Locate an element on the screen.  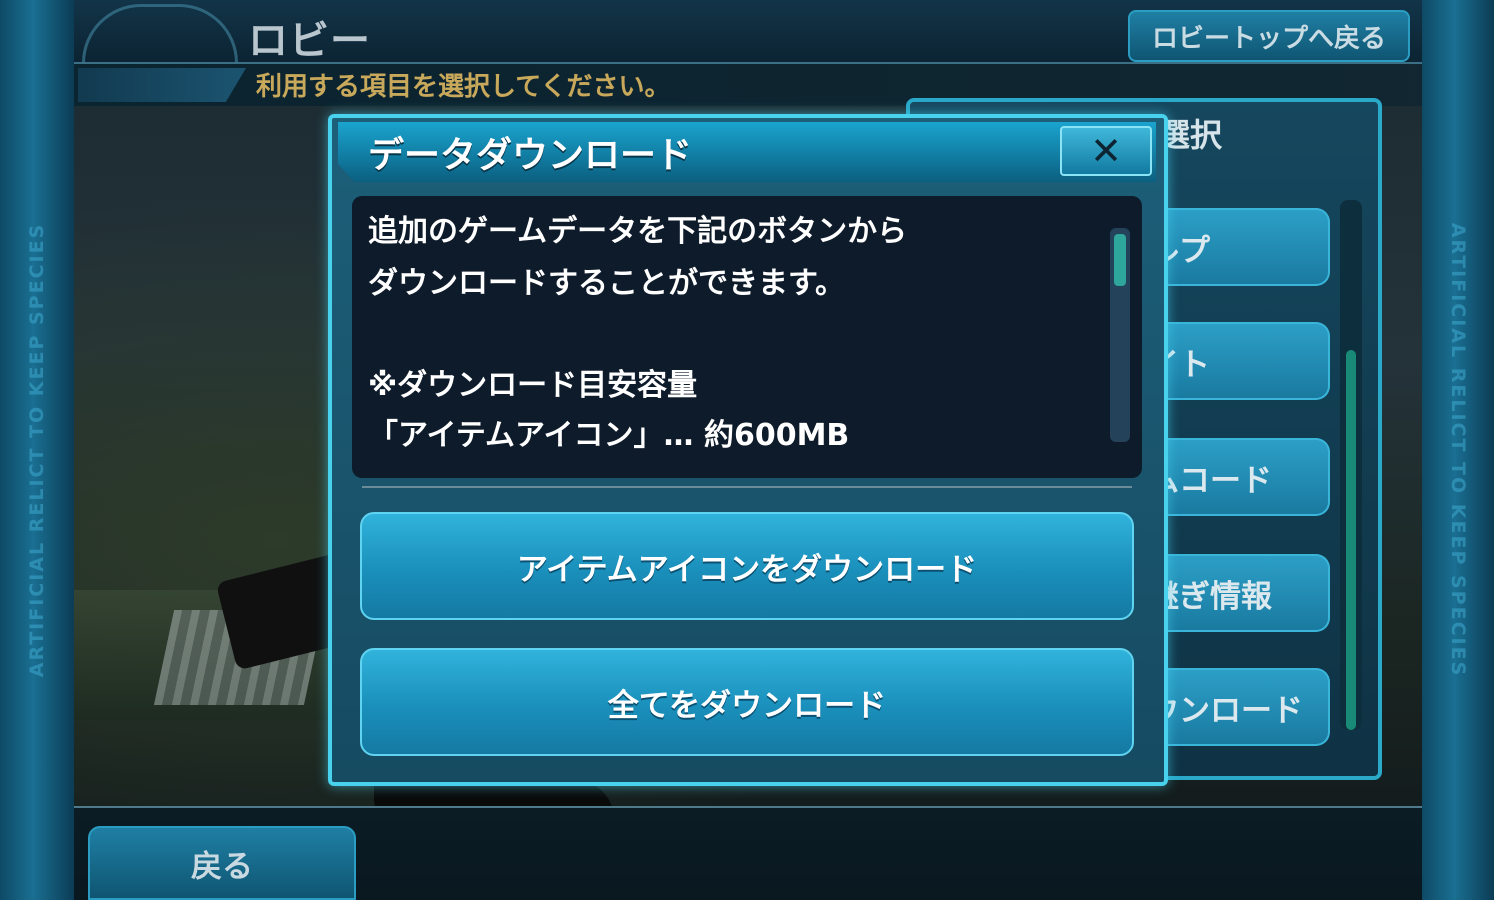
all-download-button: 全てをダウンロード is located at coordinates (747, 702).